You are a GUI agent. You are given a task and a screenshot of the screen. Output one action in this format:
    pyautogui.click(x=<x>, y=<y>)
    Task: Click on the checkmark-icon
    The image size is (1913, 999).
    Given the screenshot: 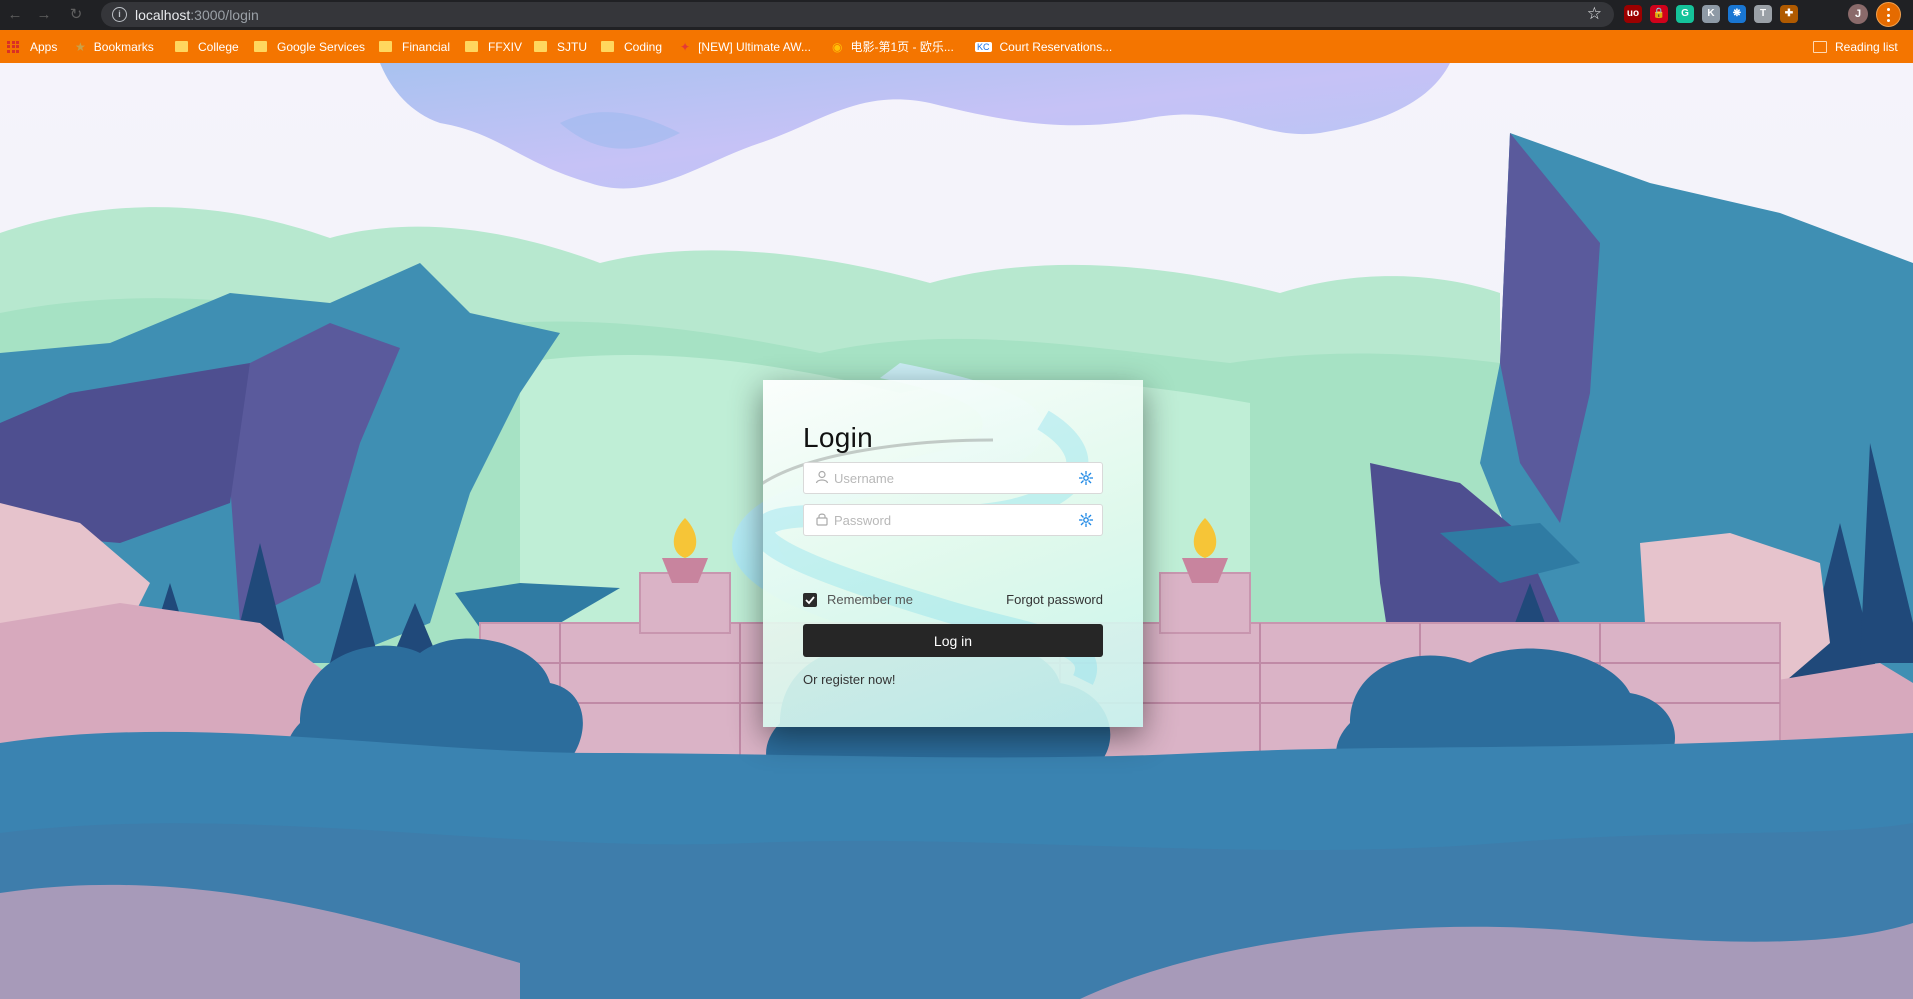 What is the action you would take?
    pyautogui.click(x=810, y=599)
    